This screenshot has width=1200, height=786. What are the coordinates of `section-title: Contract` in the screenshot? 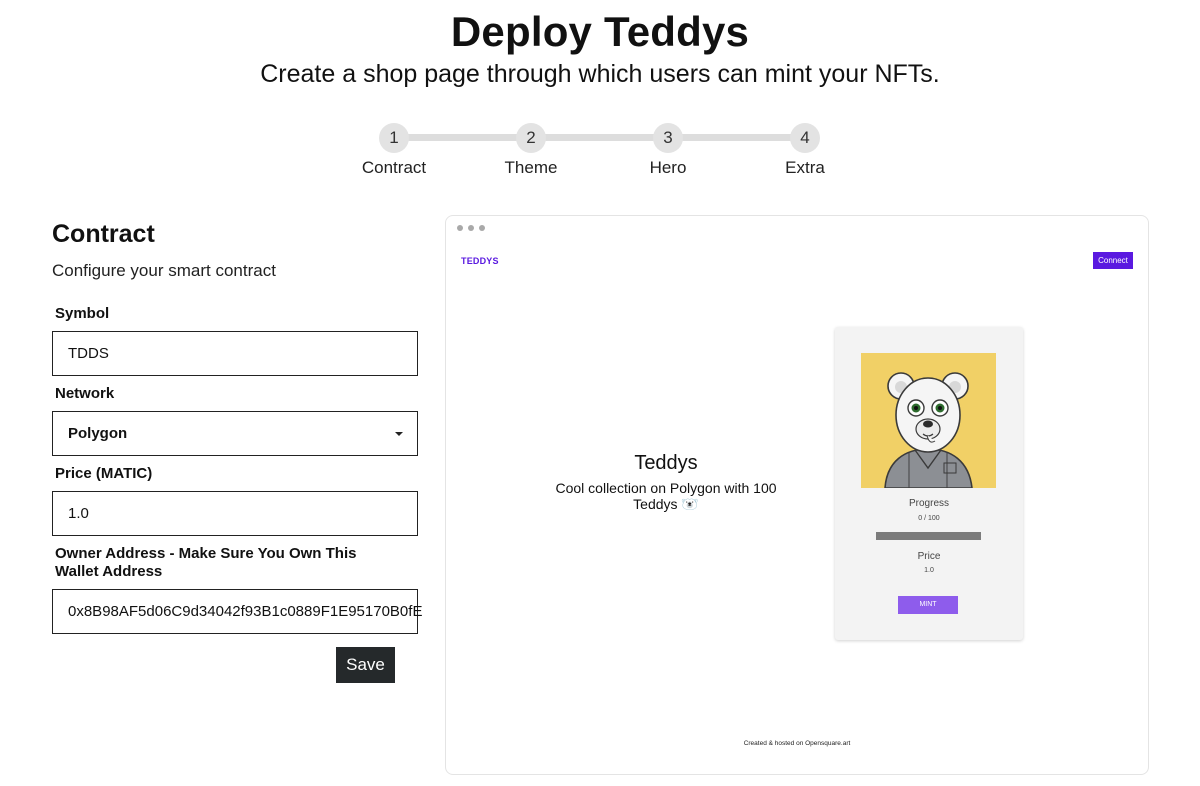 It's located at (103, 234).